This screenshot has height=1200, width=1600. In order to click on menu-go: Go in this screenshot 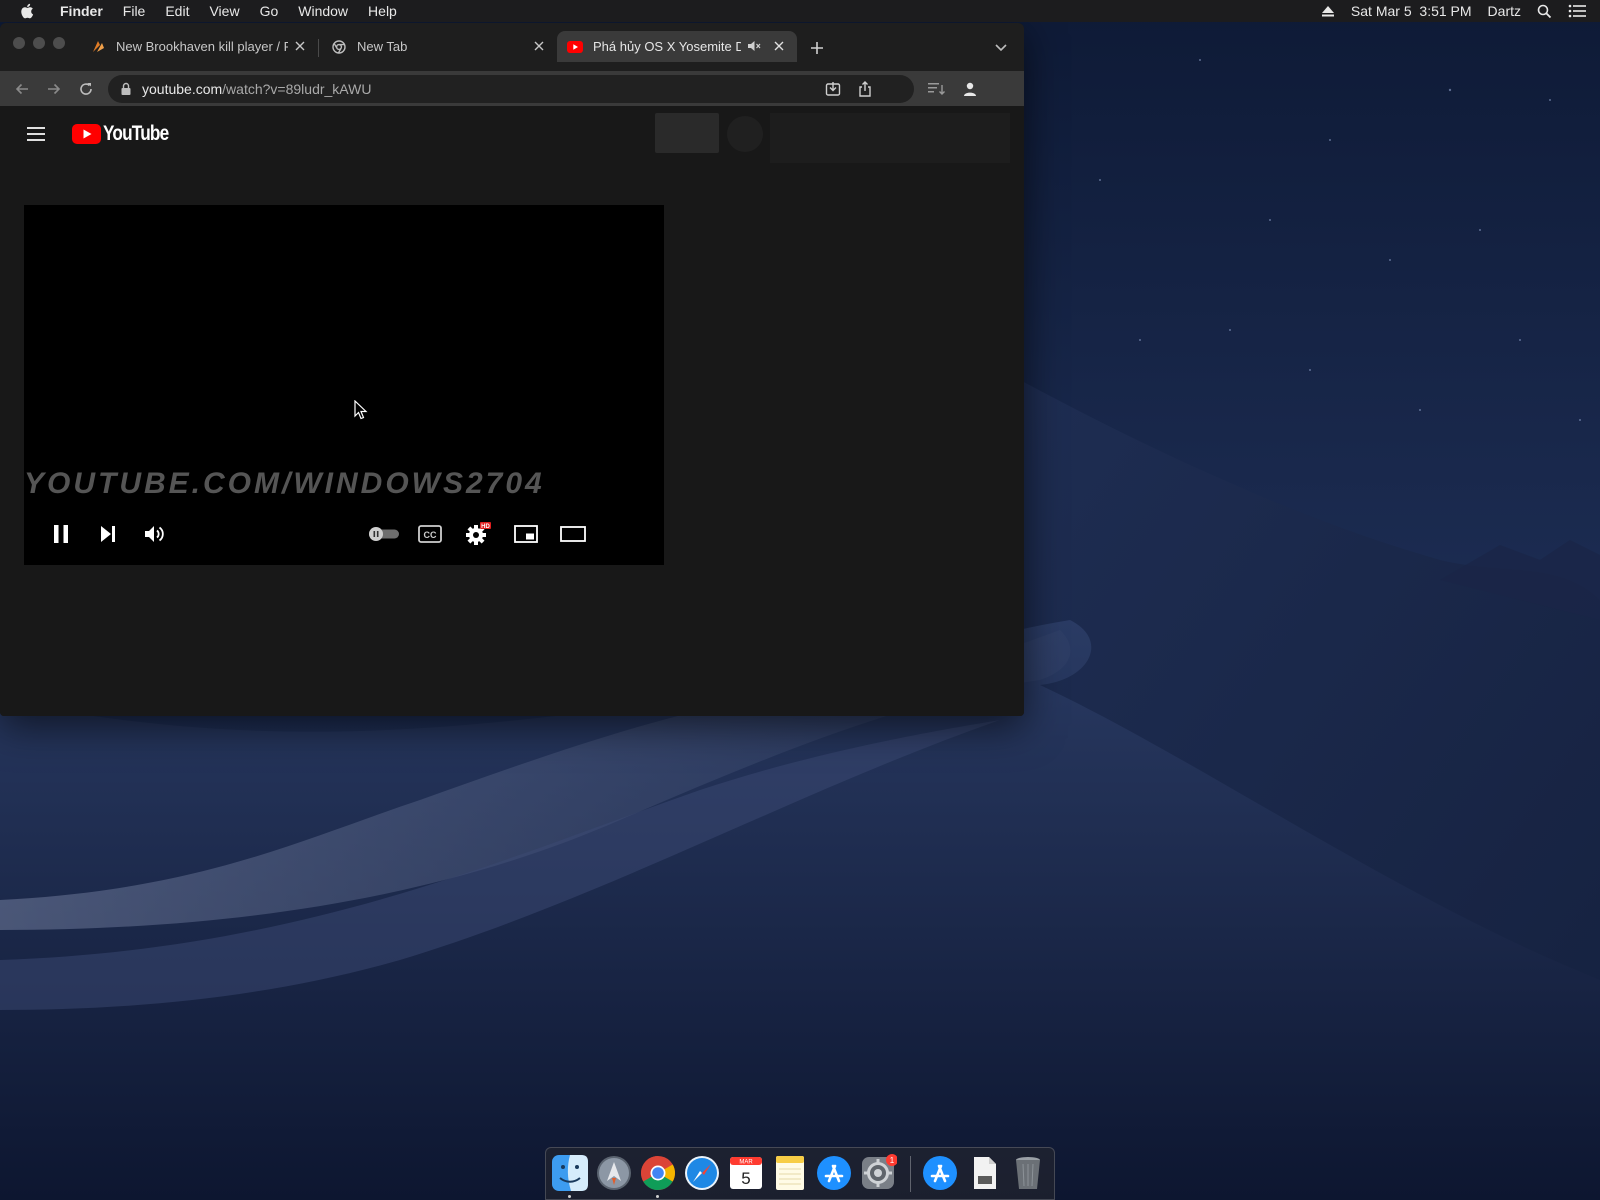, I will do `click(269, 11)`.